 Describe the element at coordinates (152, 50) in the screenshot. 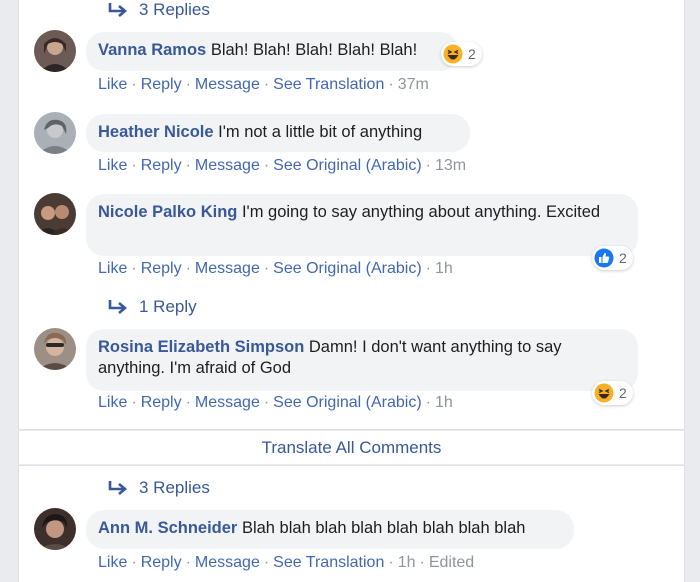

I see `comment-author: Vanna Ramos` at that location.